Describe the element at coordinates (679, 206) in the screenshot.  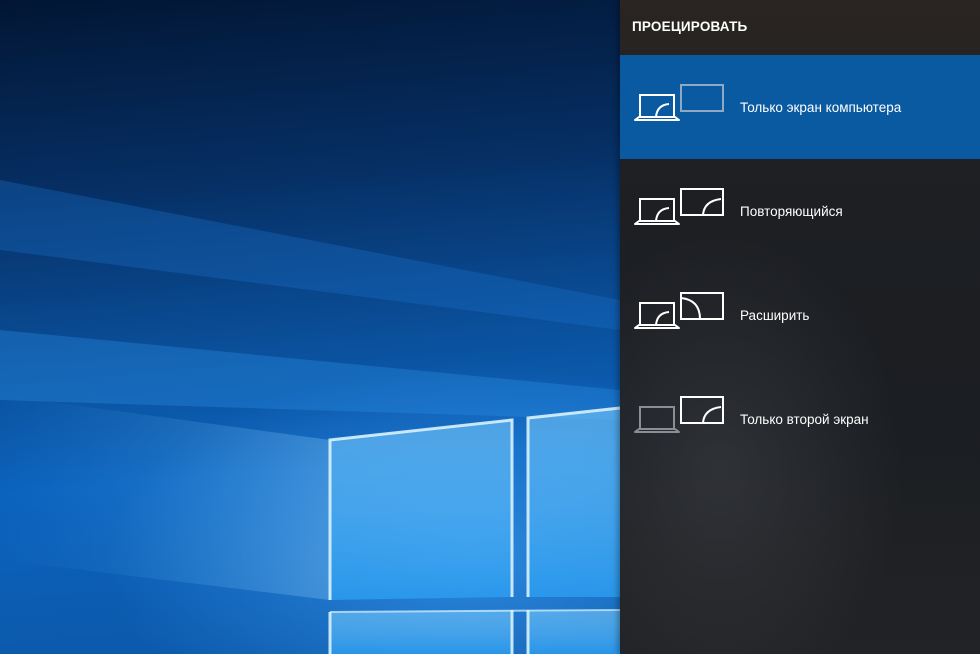
I see `duplicate-icon` at that location.